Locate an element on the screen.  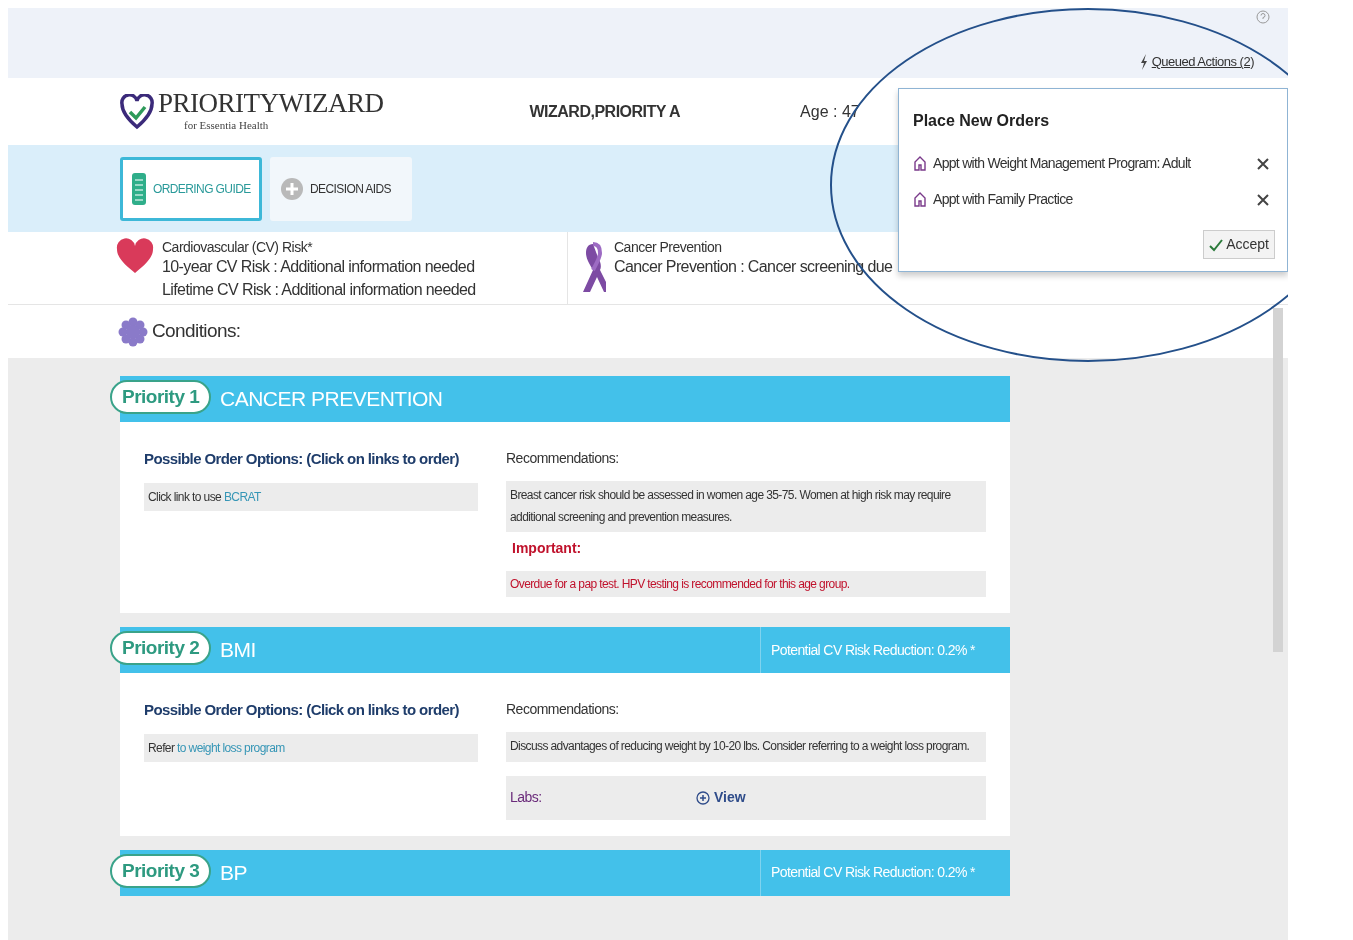
logo-heart-icon is located at coordinates (137, 111).